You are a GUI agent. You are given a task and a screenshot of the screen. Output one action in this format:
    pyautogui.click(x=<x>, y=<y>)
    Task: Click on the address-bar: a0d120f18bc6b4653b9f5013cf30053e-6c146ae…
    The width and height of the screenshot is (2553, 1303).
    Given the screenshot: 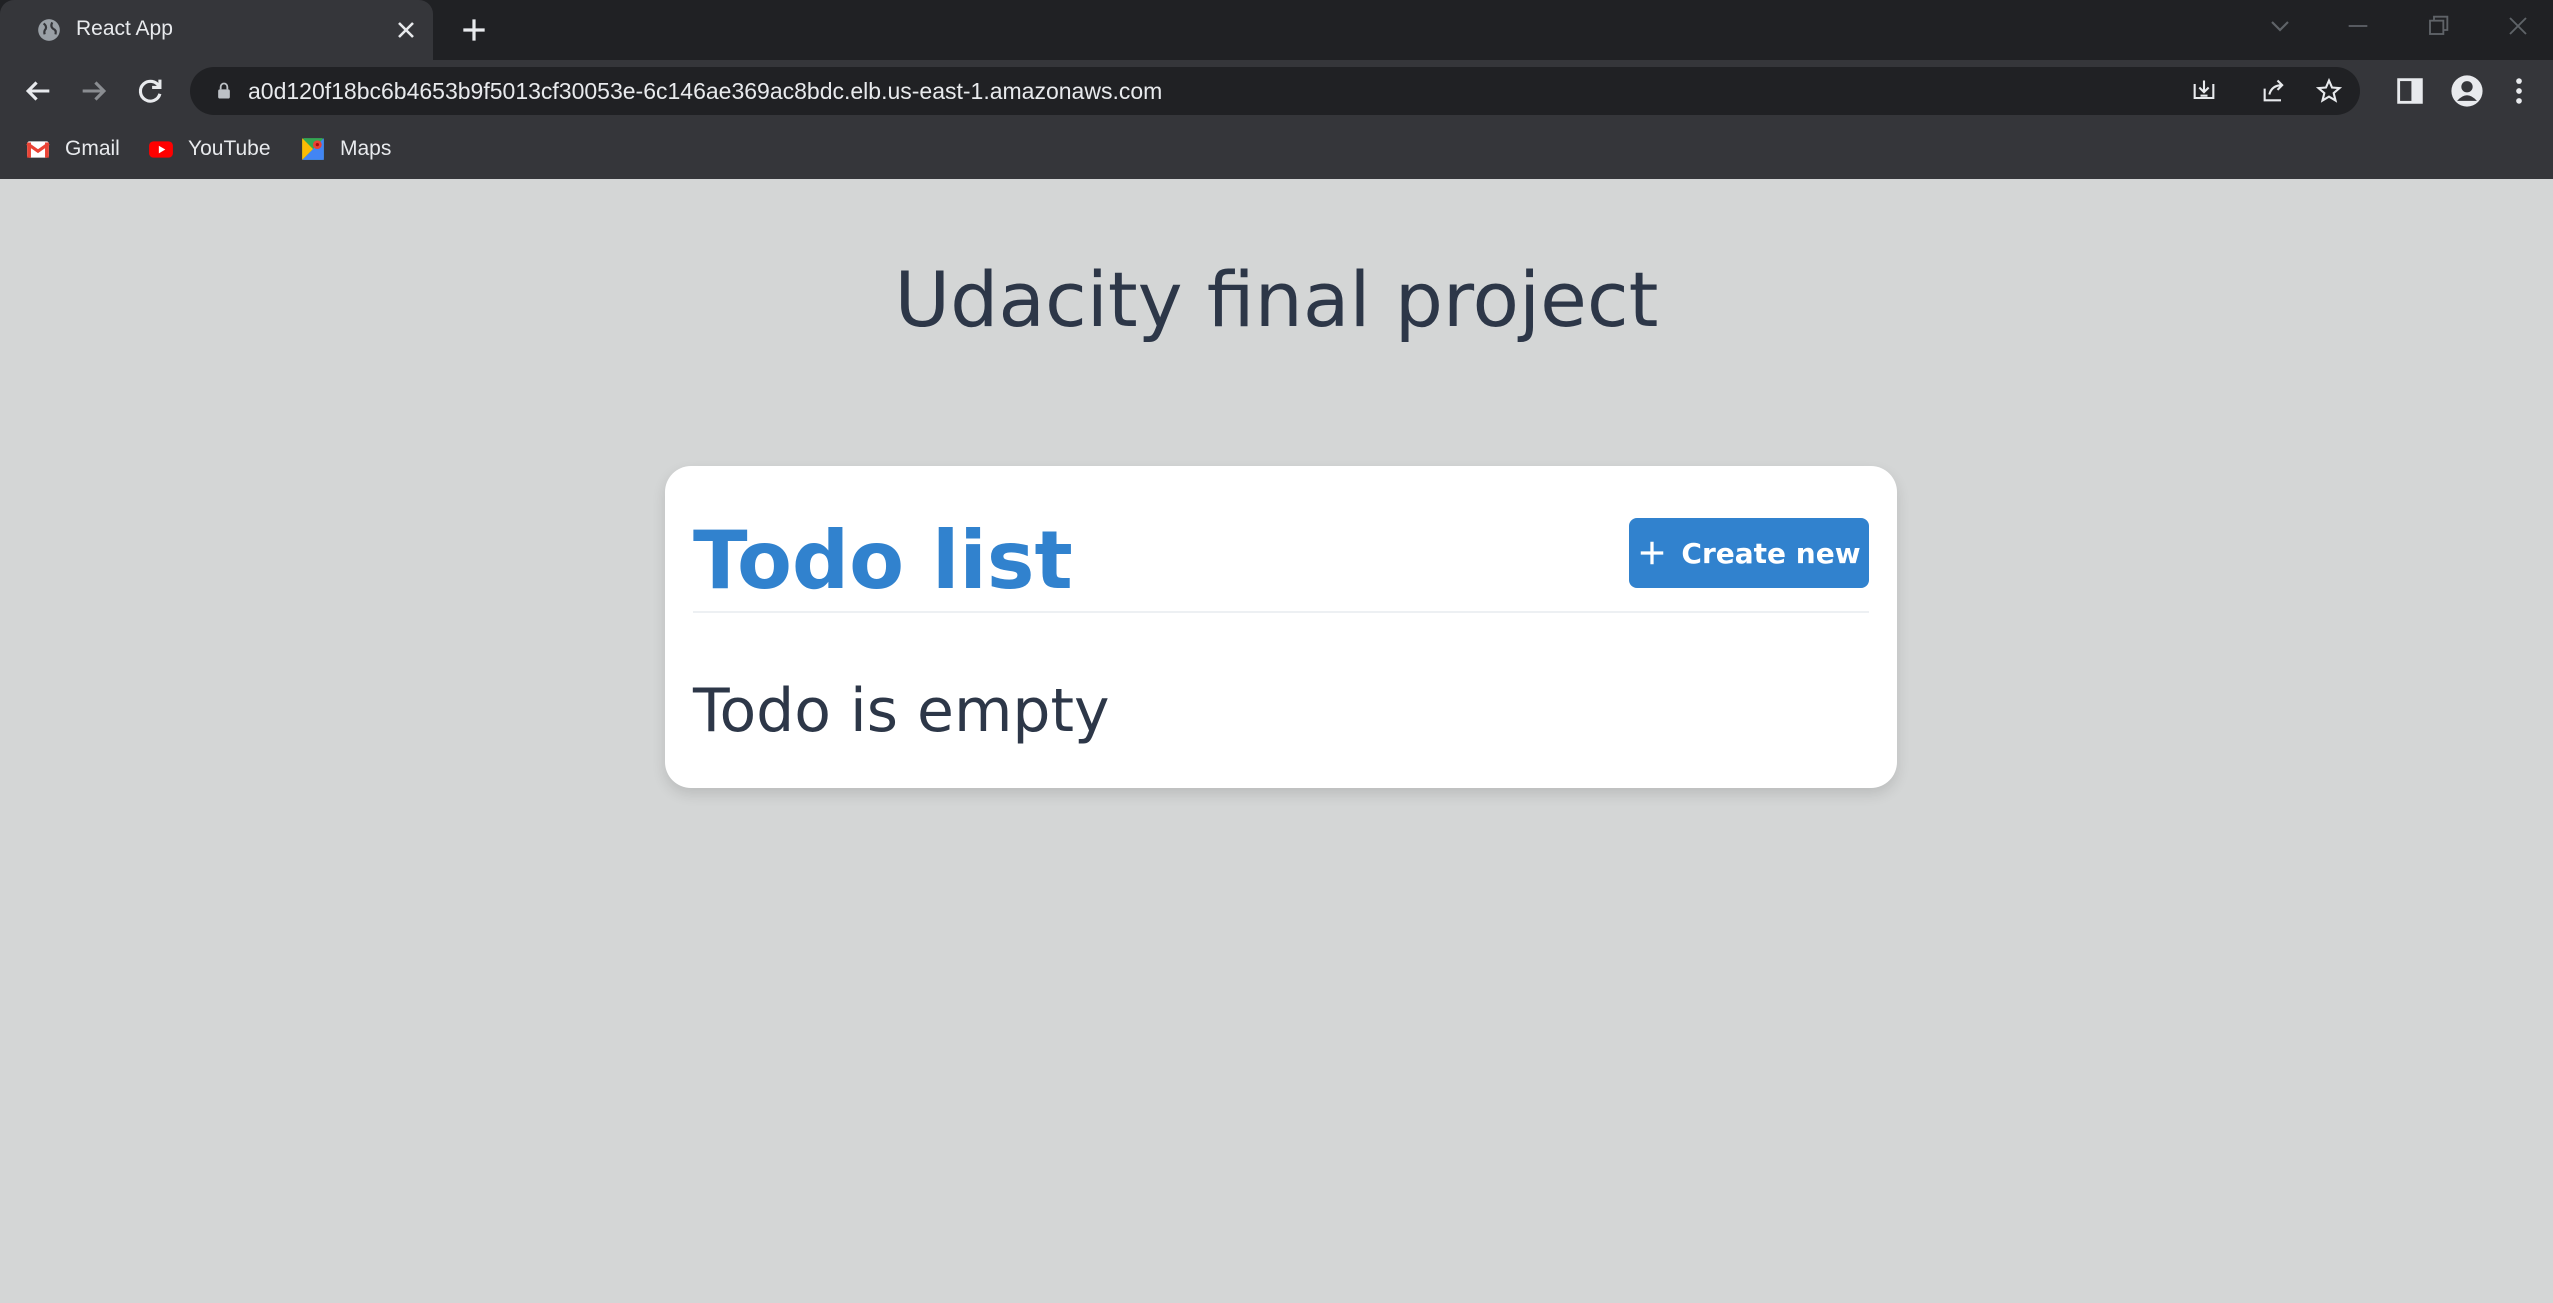 What is the action you would take?
    pyautogui.click(x=1275, y=91)
    